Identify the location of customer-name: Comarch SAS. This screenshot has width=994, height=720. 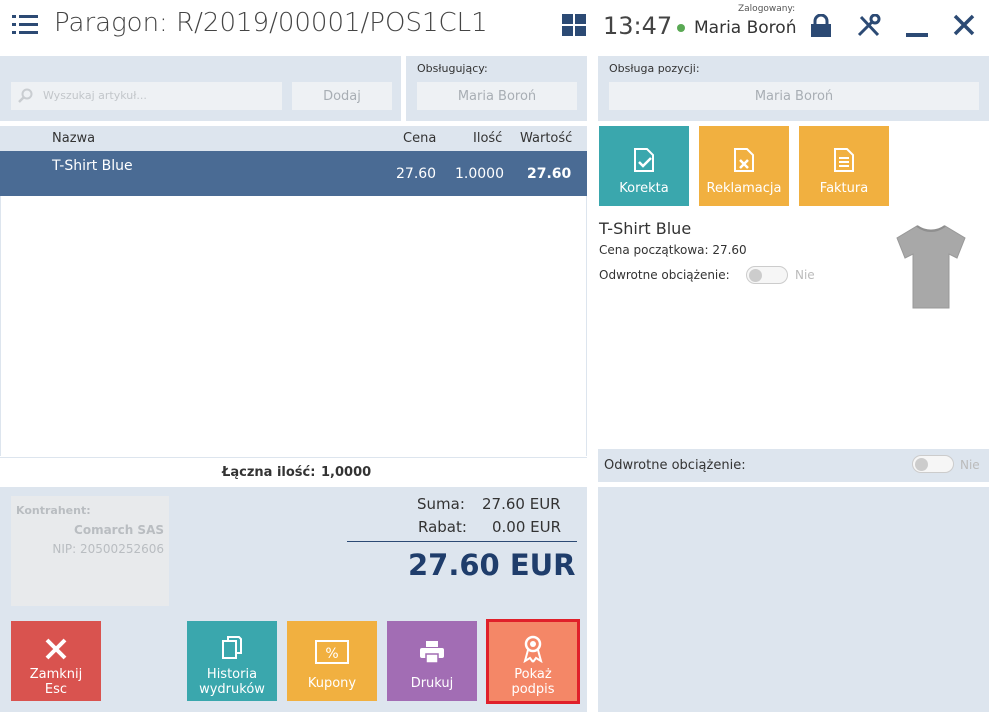
(119, 530).